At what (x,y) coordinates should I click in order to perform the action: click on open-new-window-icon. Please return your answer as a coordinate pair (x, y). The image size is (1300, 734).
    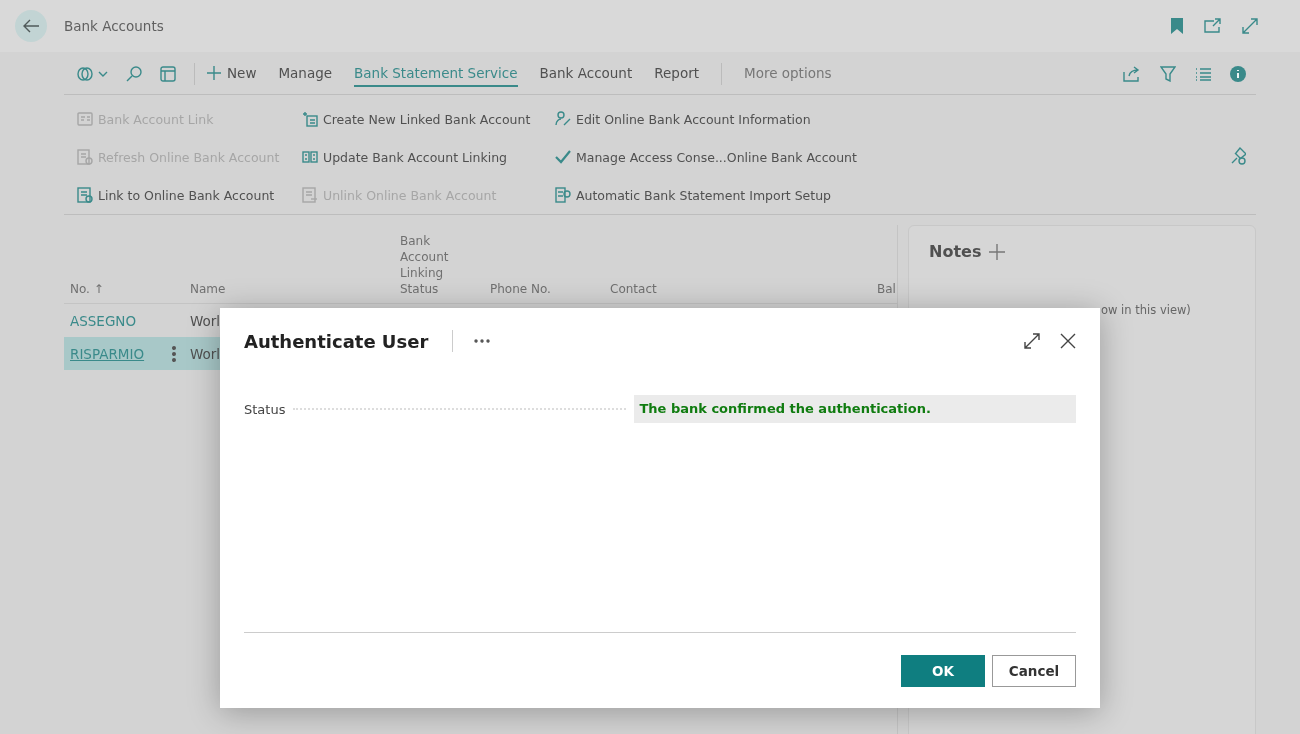
    Looking at the image, I should click on (1213, 26).